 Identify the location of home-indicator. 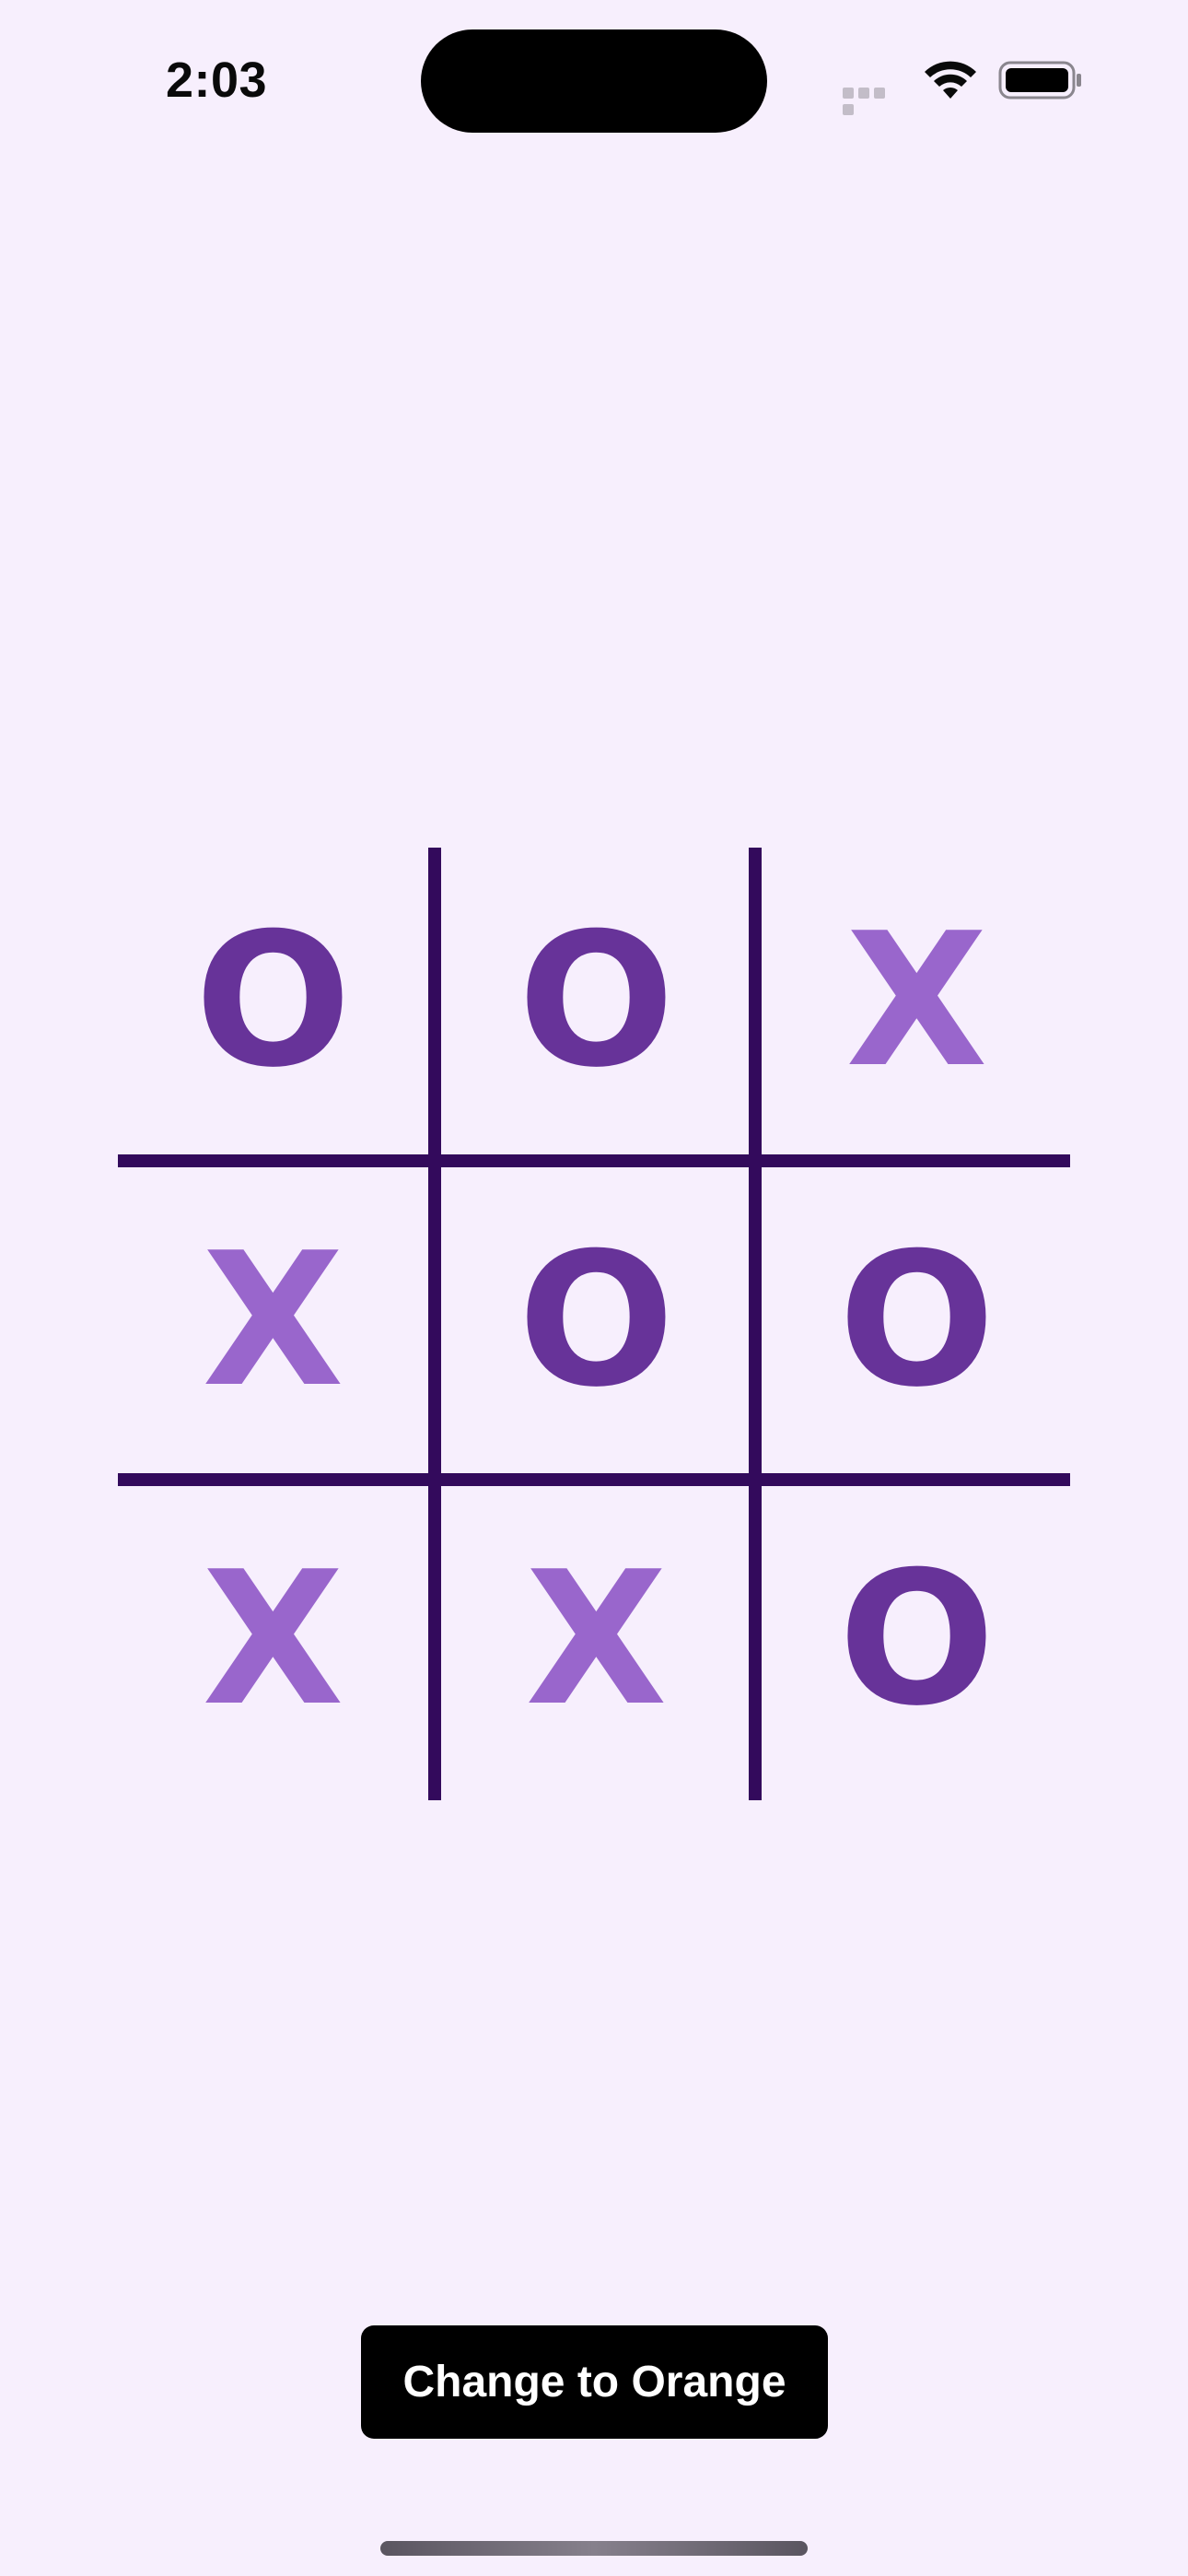
(594, 2548).